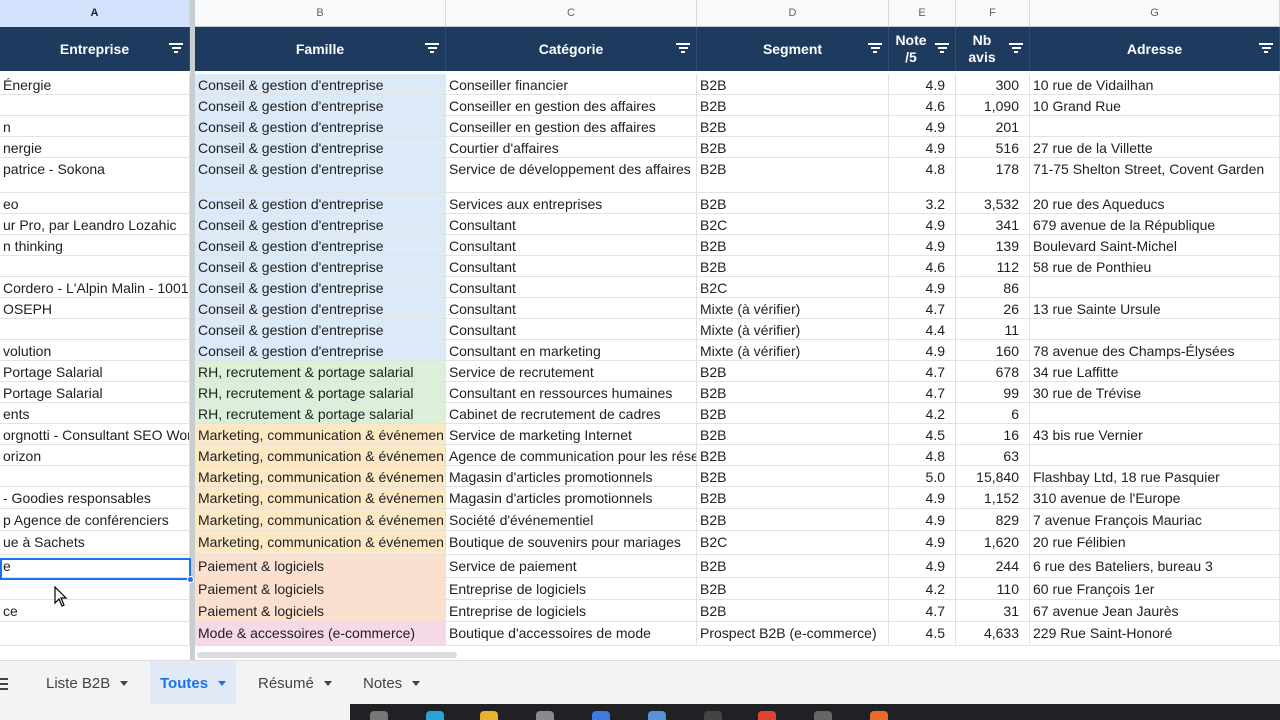  I want to click on cell-categorie: Services aux entreprises, so click(571, 203).